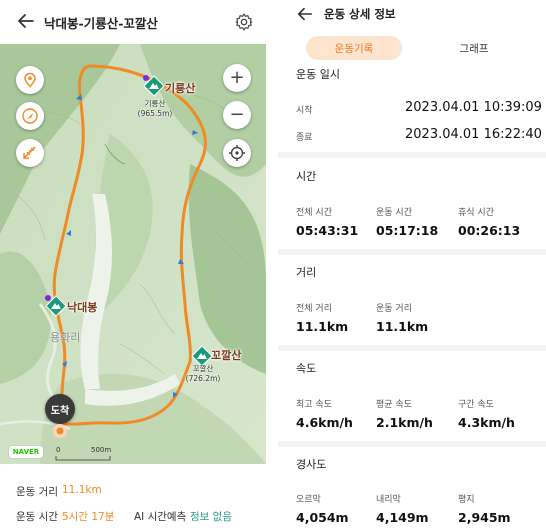 This screenshot has height=530, width=546. I want to click on distance-value: 11.1km, so click(82, 490).